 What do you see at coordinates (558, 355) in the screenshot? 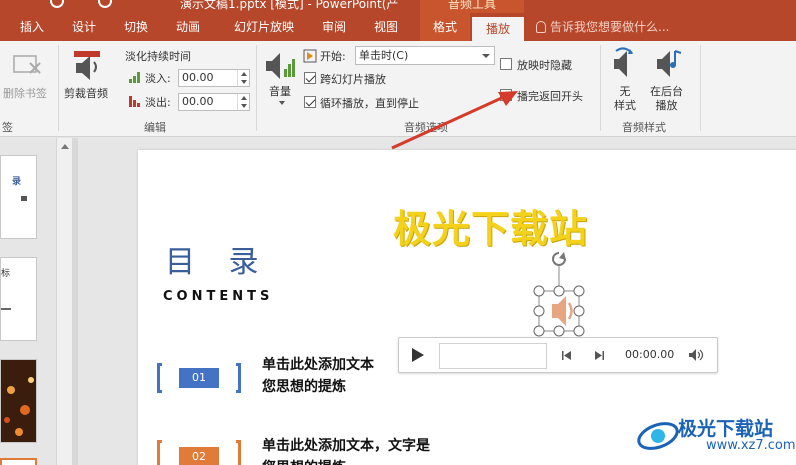
I see `audio-player: 00:00.00` at bounding box center [558, 355].